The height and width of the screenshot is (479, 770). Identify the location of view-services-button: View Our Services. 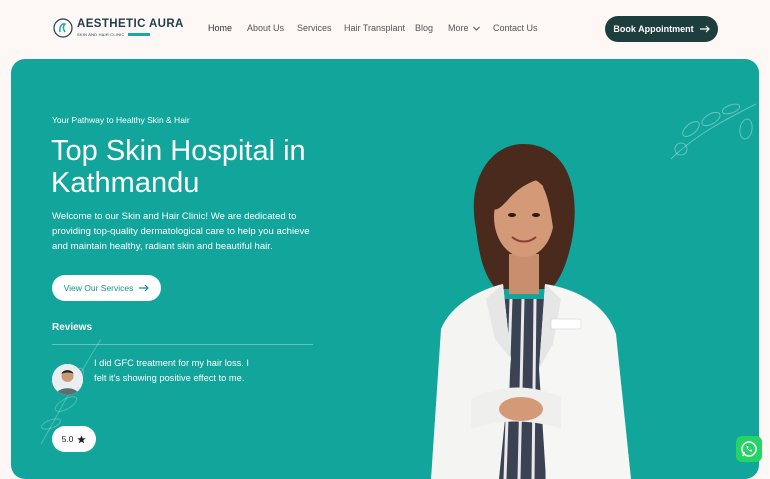
(106, 288).